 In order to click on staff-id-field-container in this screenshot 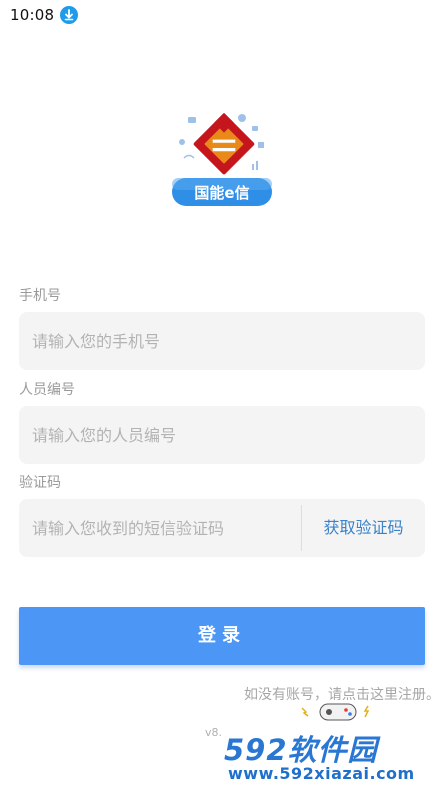, I will do `click(222, 435)`.